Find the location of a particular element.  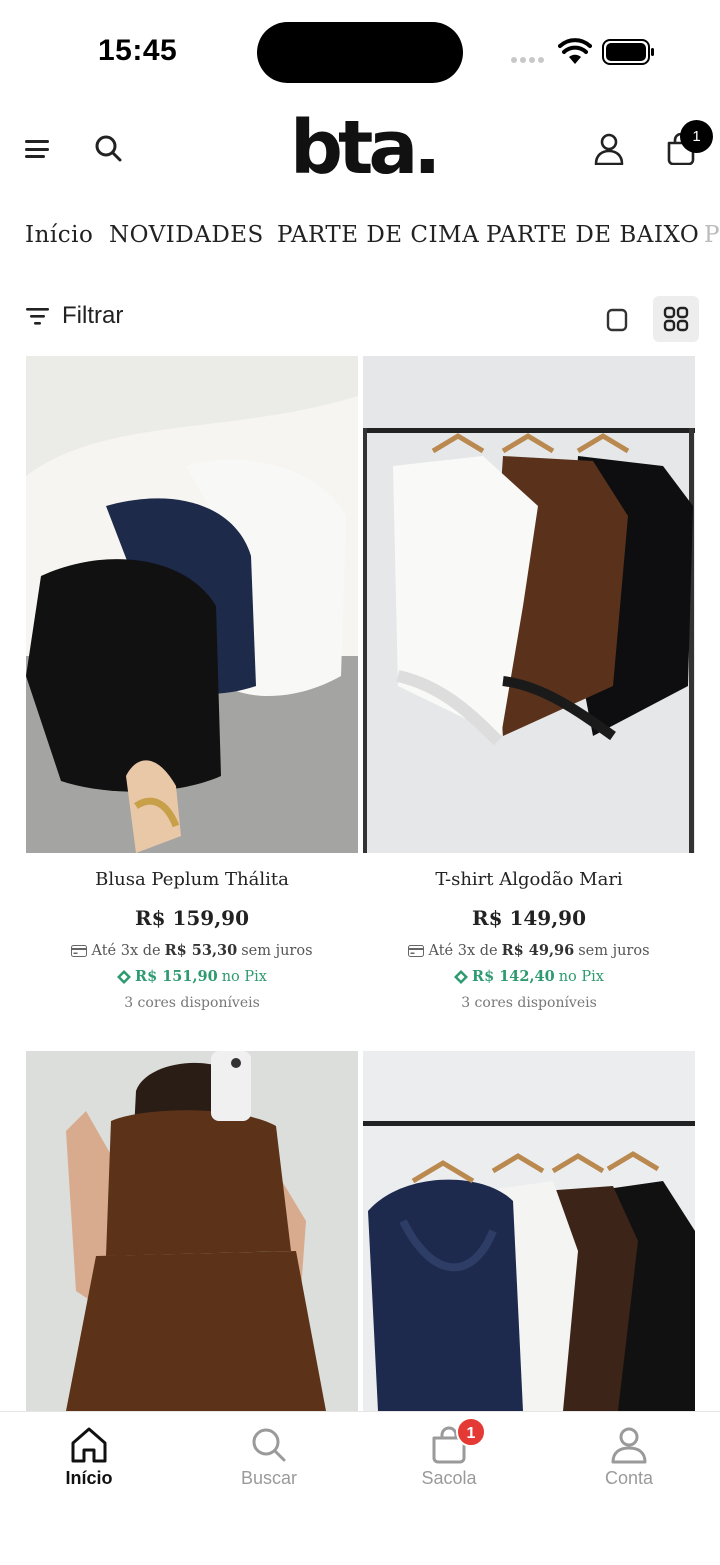

filter-row: Filtrar is located at coordinates (360, 321).